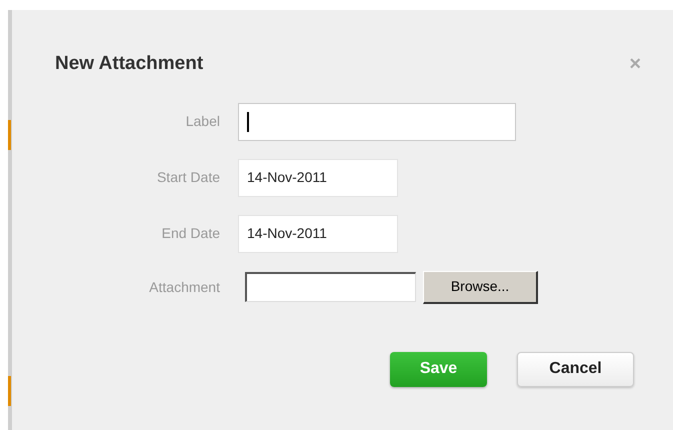 The width and height of the screenshot is (673, 430). I want to click on field-label: Label, so click(203, 121).